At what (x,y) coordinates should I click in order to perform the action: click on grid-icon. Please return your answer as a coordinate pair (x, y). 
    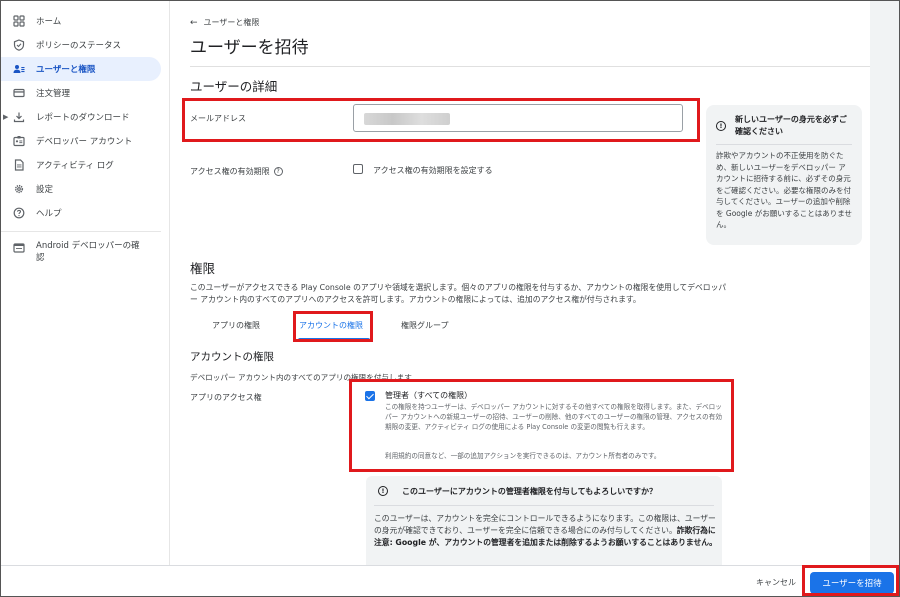
    Looking at the image, I should click on (19, 21).